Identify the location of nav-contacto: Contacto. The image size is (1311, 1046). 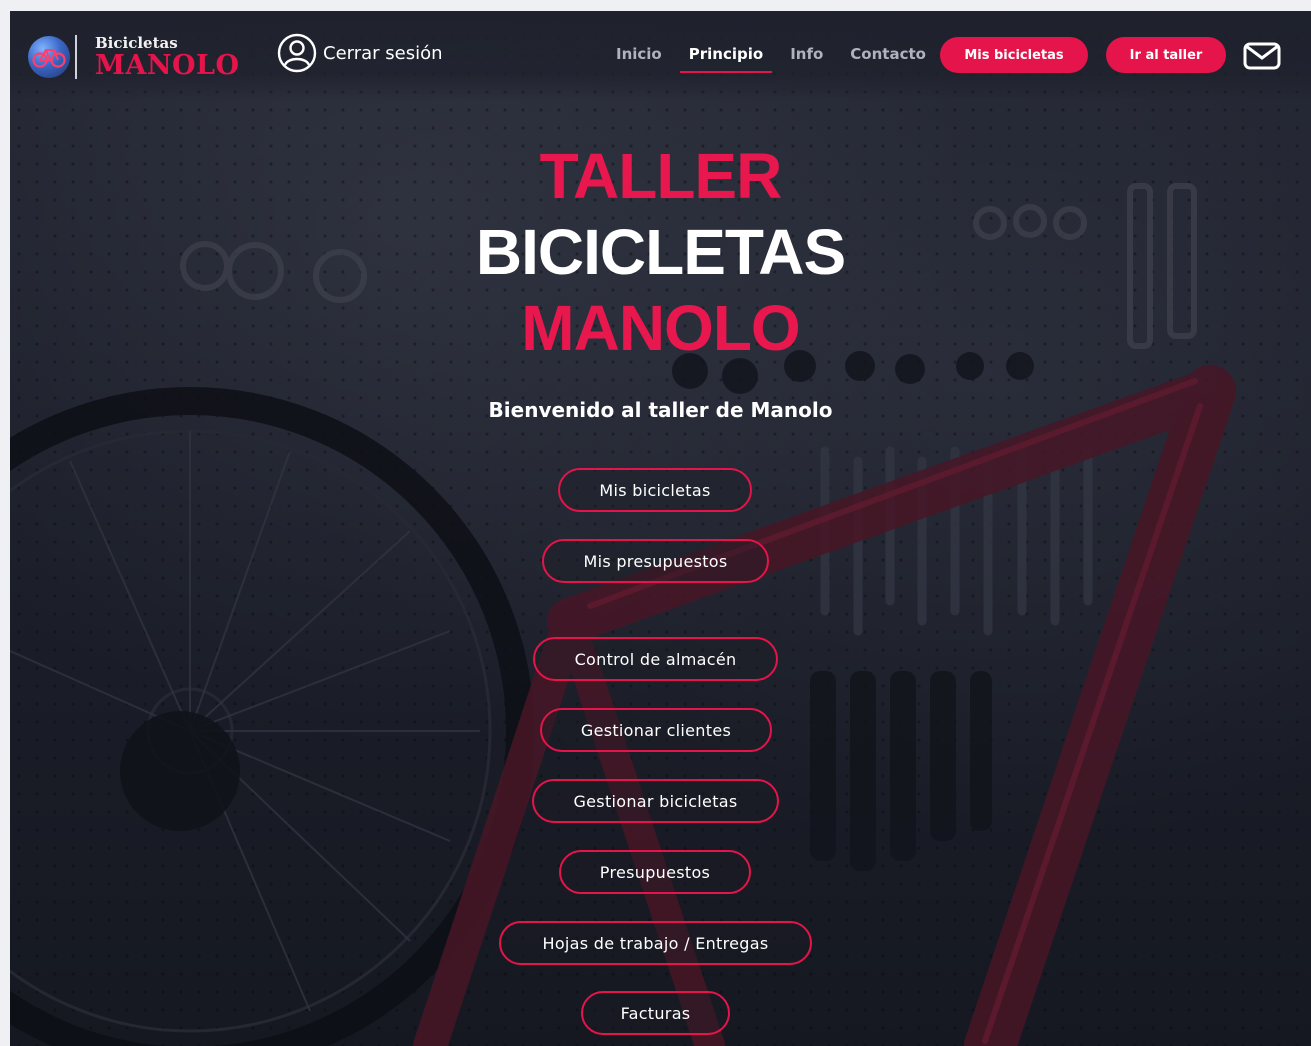
(888, 59).